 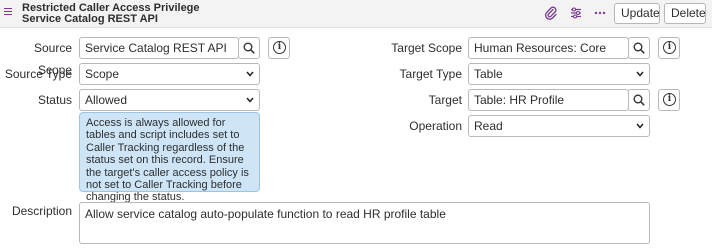 I want to click on status-select: Allowed, so click(x=169, y=100).